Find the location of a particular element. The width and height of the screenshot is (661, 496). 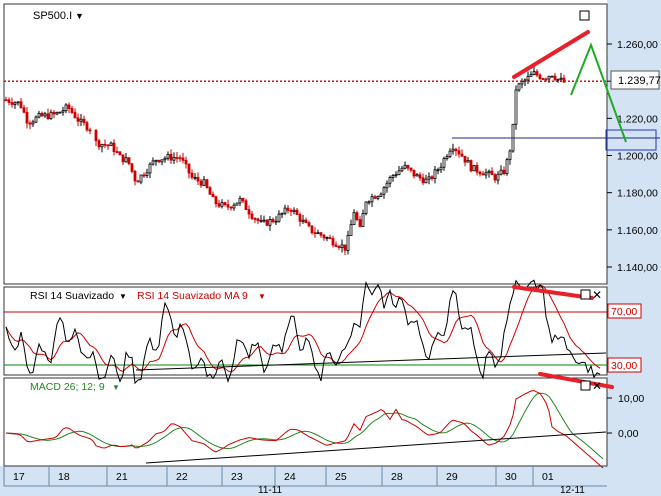

maximize-icon is located at coordinates (584, 15).